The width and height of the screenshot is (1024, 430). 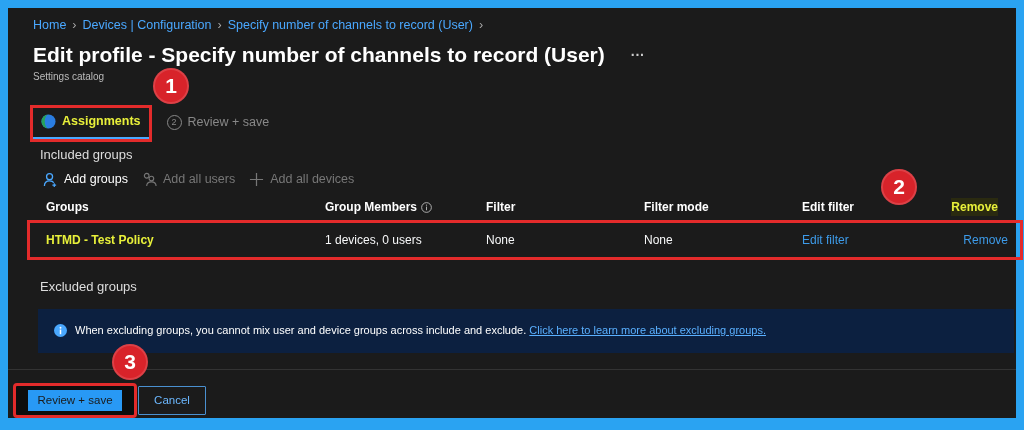 I want to click on learn-more-link: Click here to learn more about excluding groups., so click(x=647, y=330).